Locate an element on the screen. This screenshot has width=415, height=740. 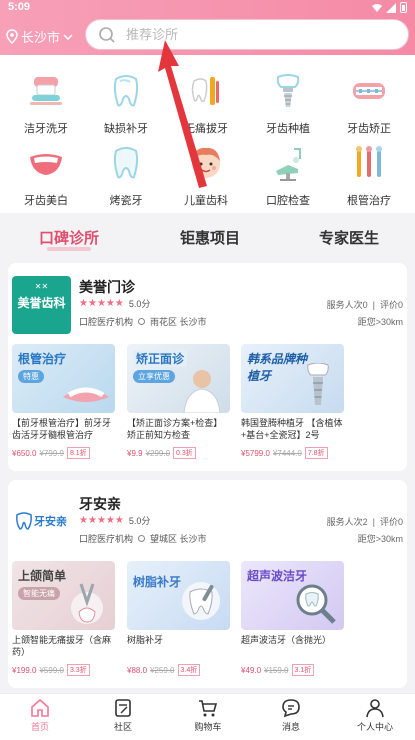
product-title: 超声波洁牙（含抛光） is located at coordinates (286, 640).